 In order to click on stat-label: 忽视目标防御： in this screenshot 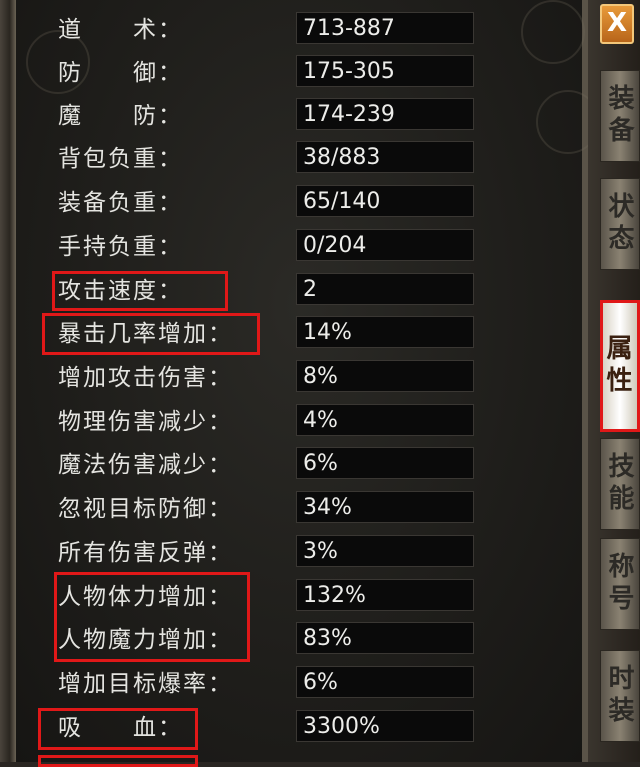, I will do `click(145, 509)`.